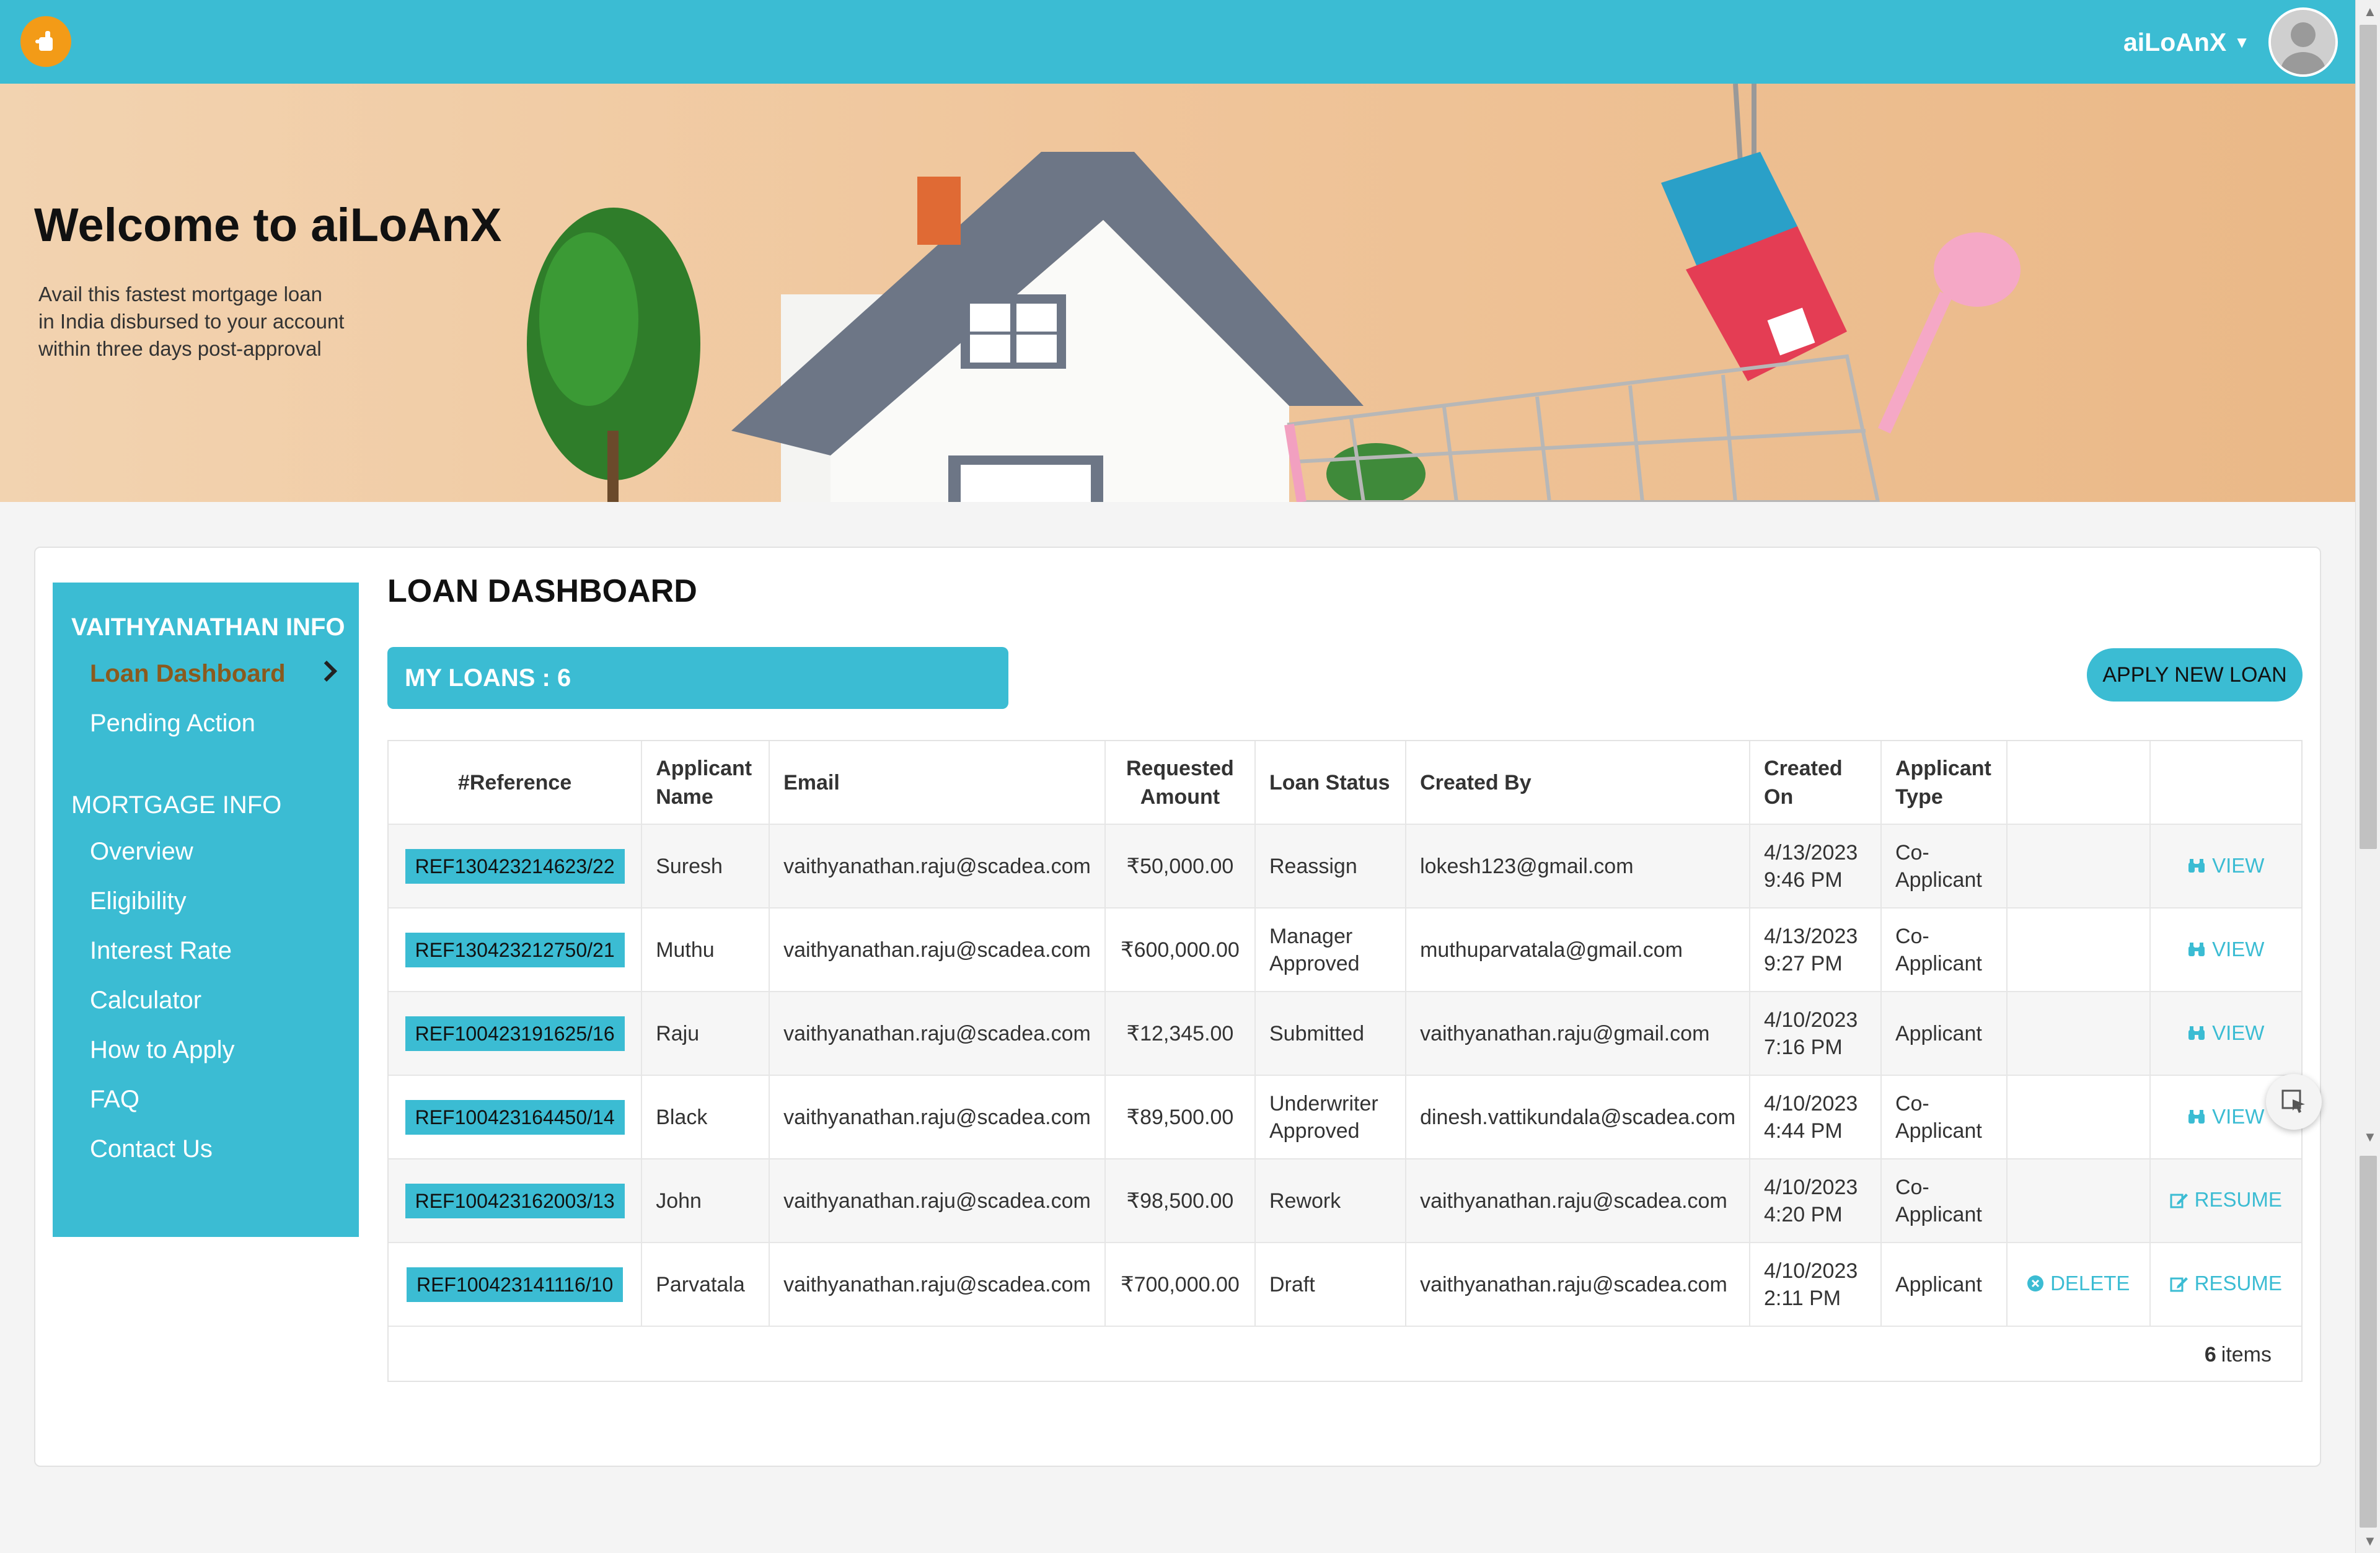  What do you see at coordinates (516, 1034) in the screenshot?
I see `cell-reference: REF100423191625/16` at bounding box center [516, 1034].